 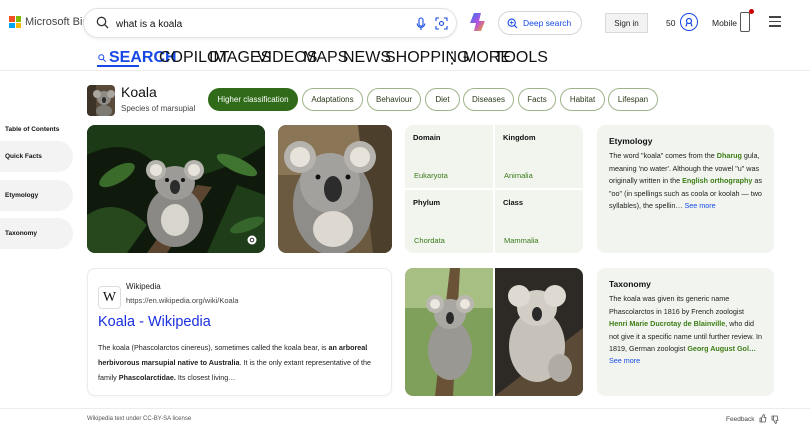 What do you see at coordinates (421, 24) in the screenshot?
I see `microphone-icon` at bounding box center [421, 24].